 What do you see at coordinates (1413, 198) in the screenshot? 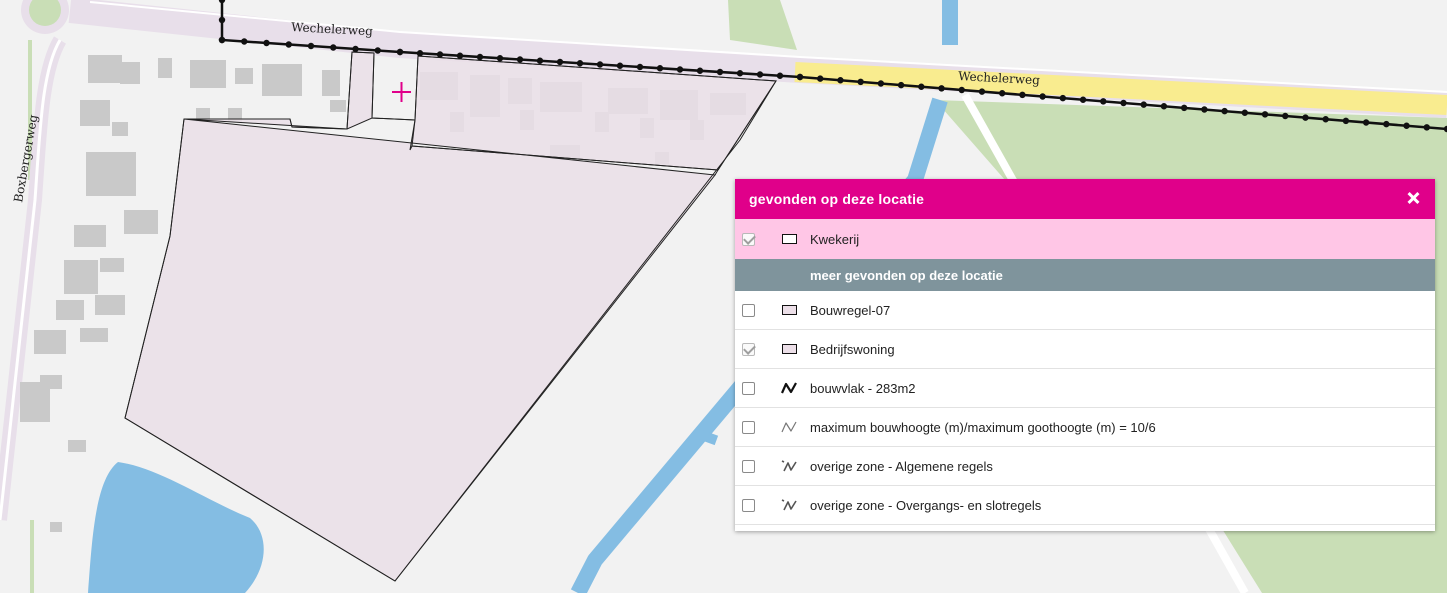
I see `close-icon` at bounding box center [1413, 198].